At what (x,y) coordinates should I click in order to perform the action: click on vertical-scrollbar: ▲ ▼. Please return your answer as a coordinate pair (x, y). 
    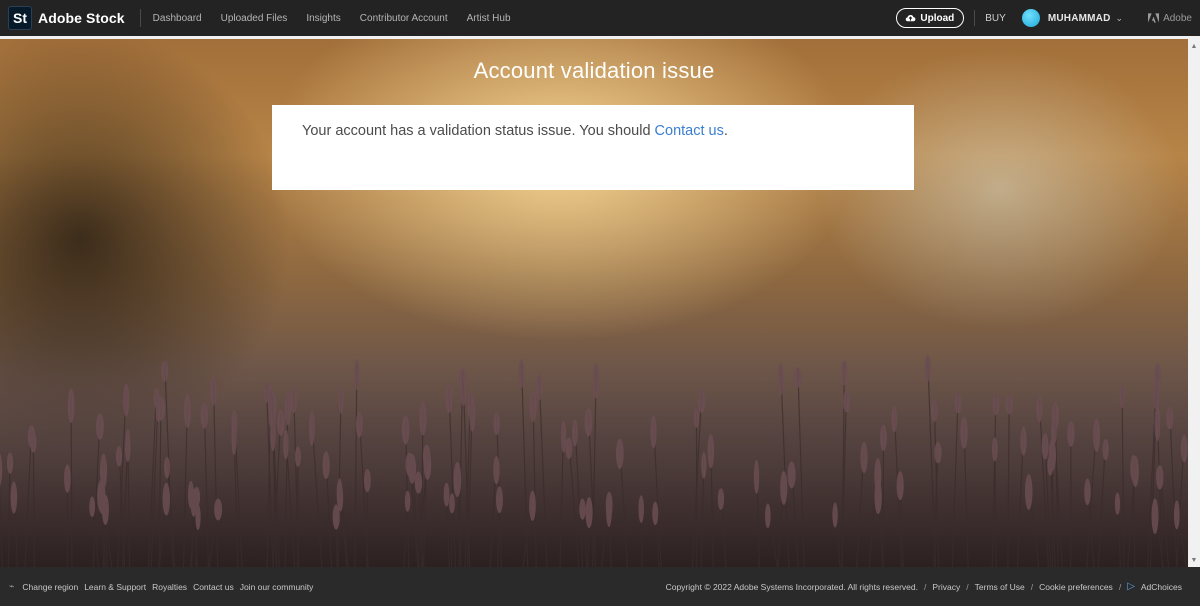
    Looking at the image, I should click on (1194, 303).